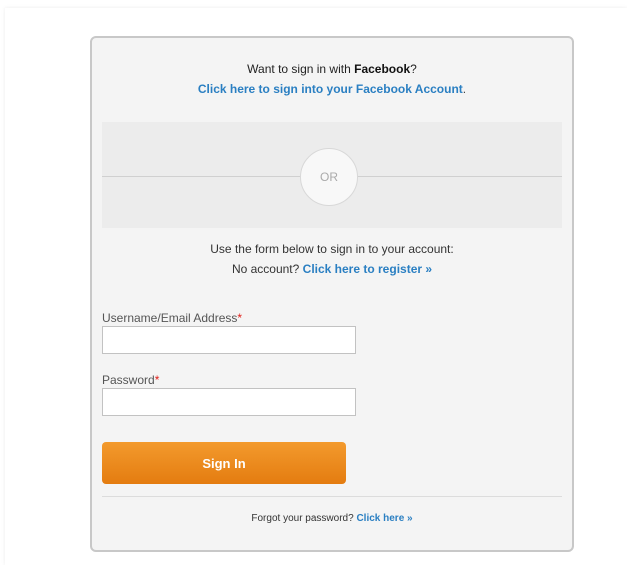 The image size is (627, 565). What do you see at coordinates (382, 69) in the screenshot?
I see `facebook-prompt-bold: Facebook` at bounding box center [382, 69].